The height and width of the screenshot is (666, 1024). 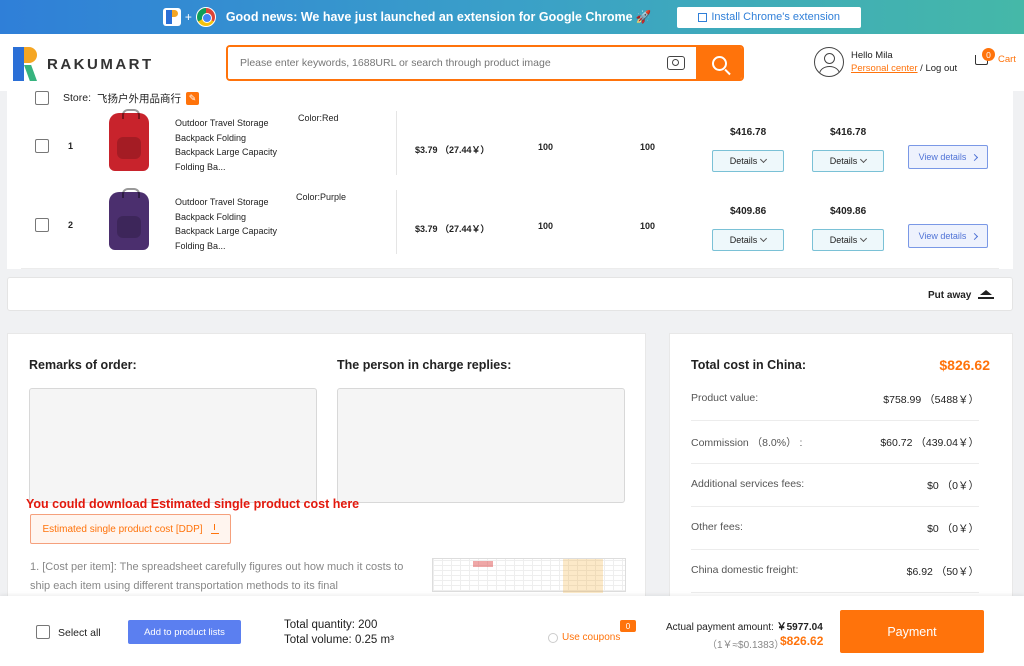 I want to click on total-quantity: Total quantity: 200, so click(x=331, y=625).